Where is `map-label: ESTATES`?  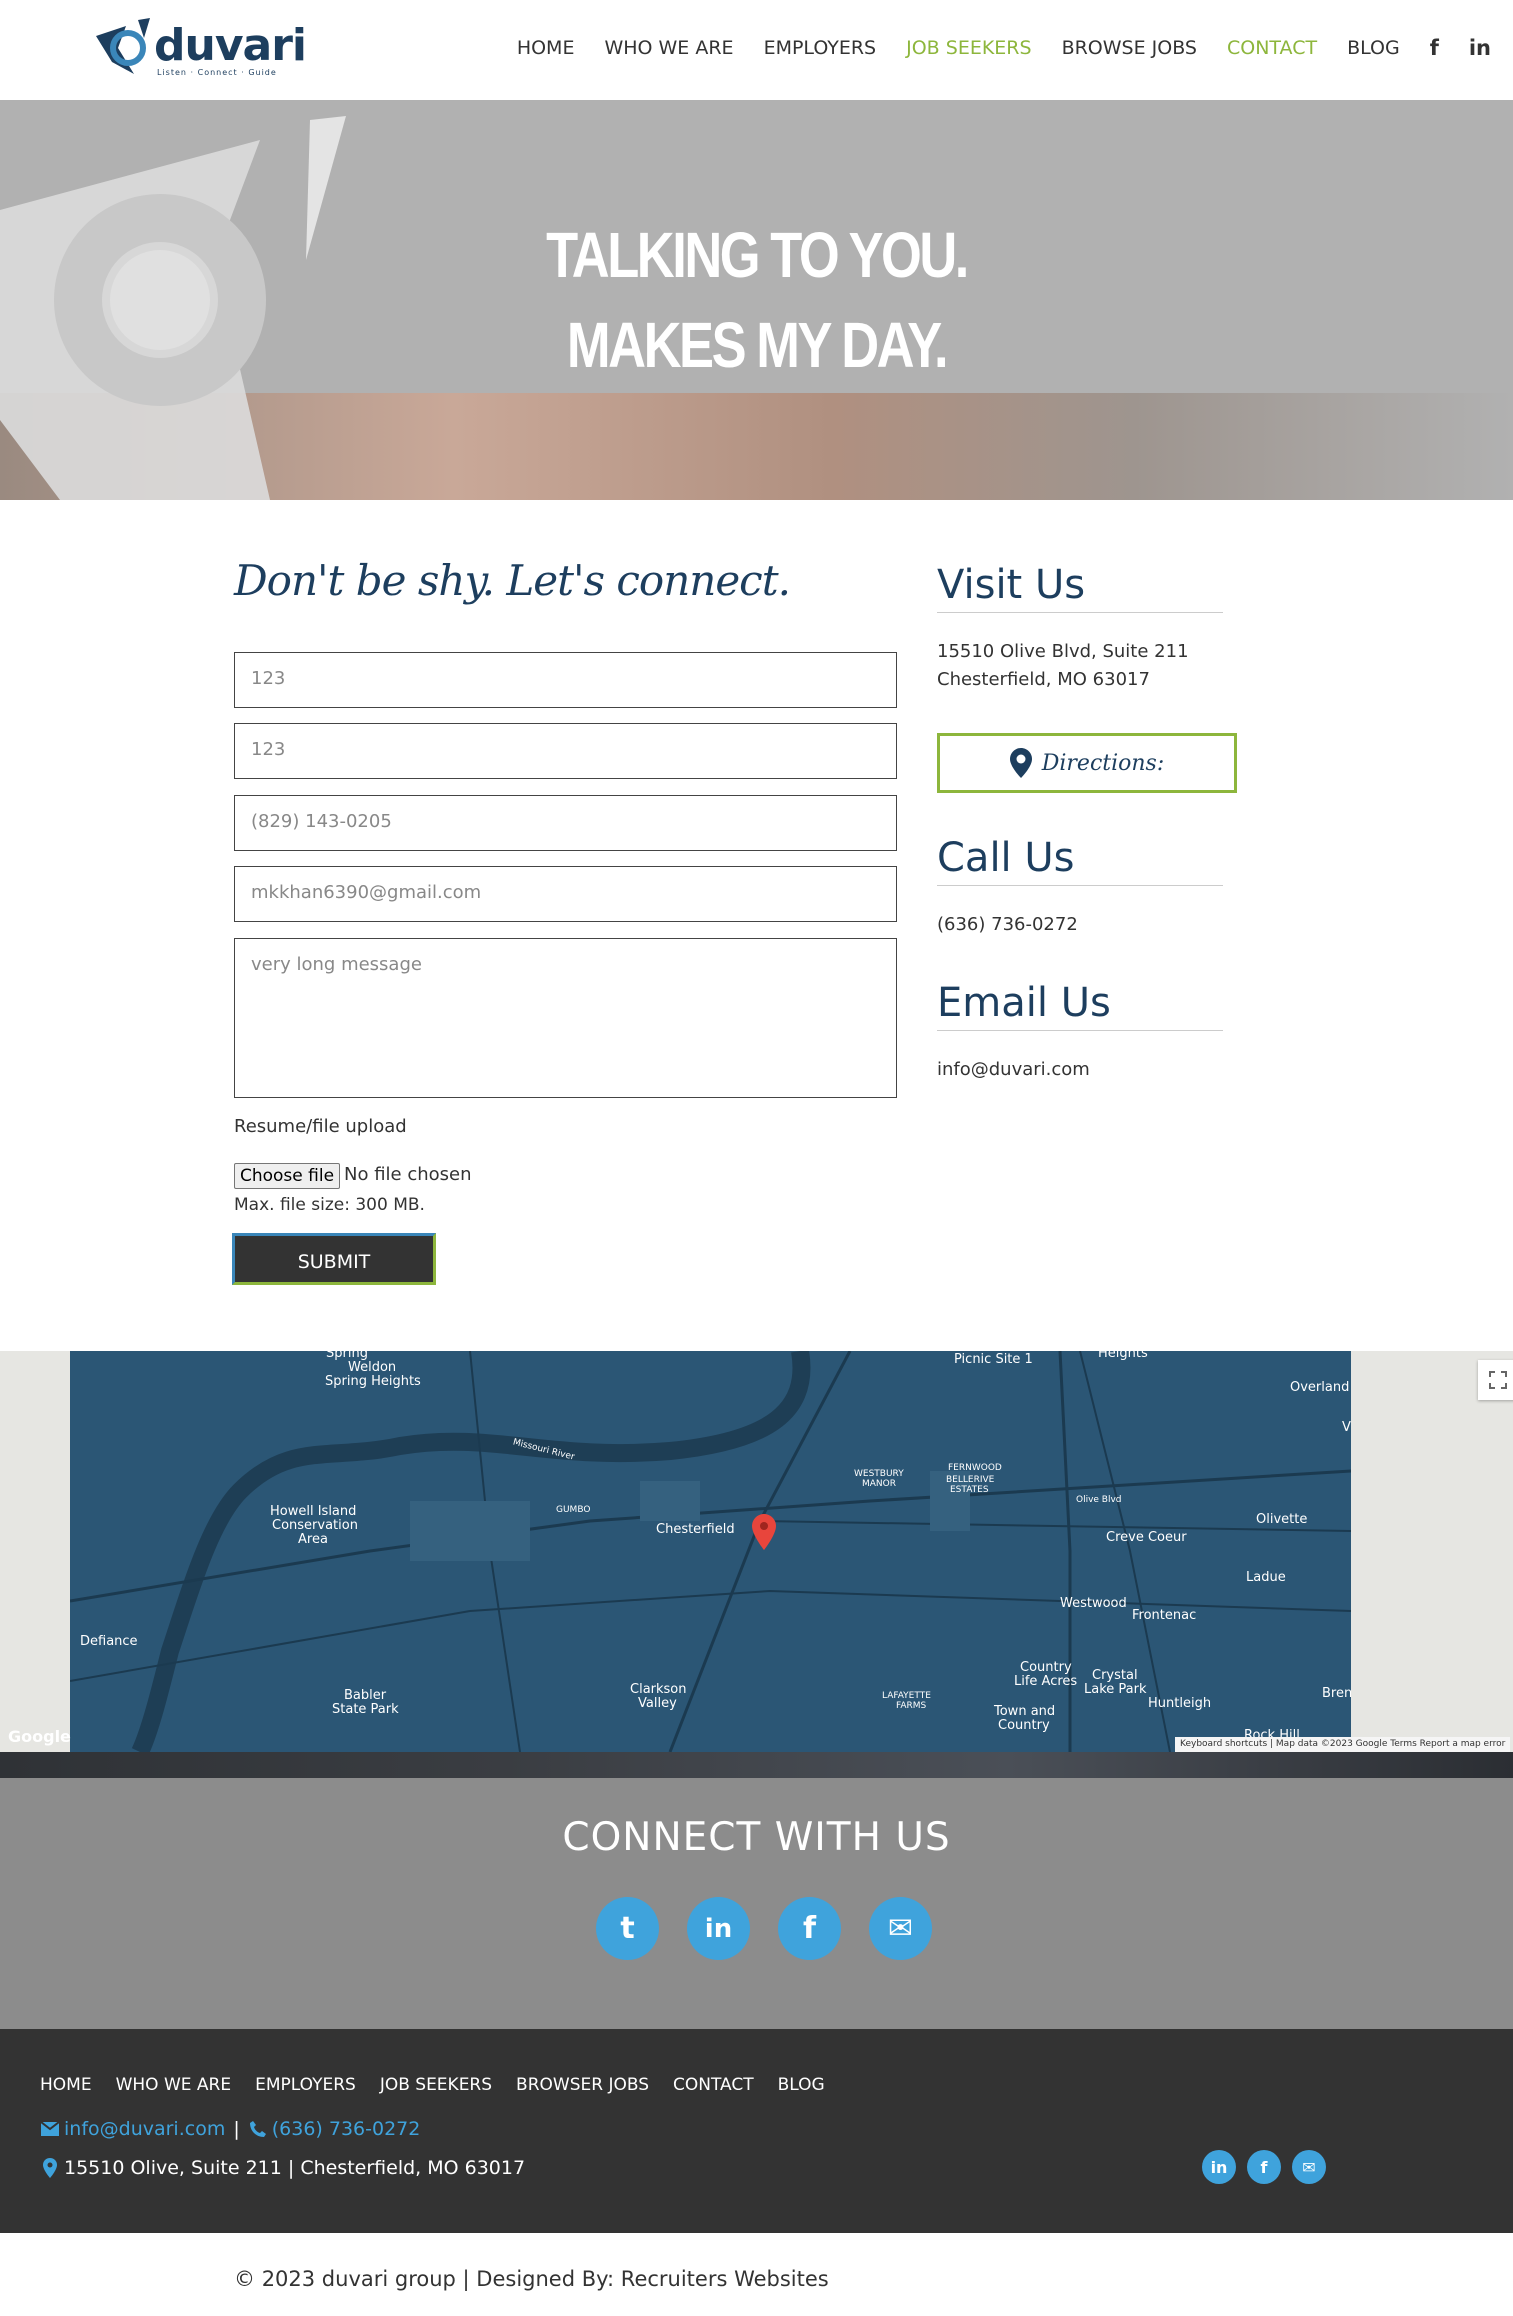
map-label: ESTATES is located at coordinates (969, 1490).